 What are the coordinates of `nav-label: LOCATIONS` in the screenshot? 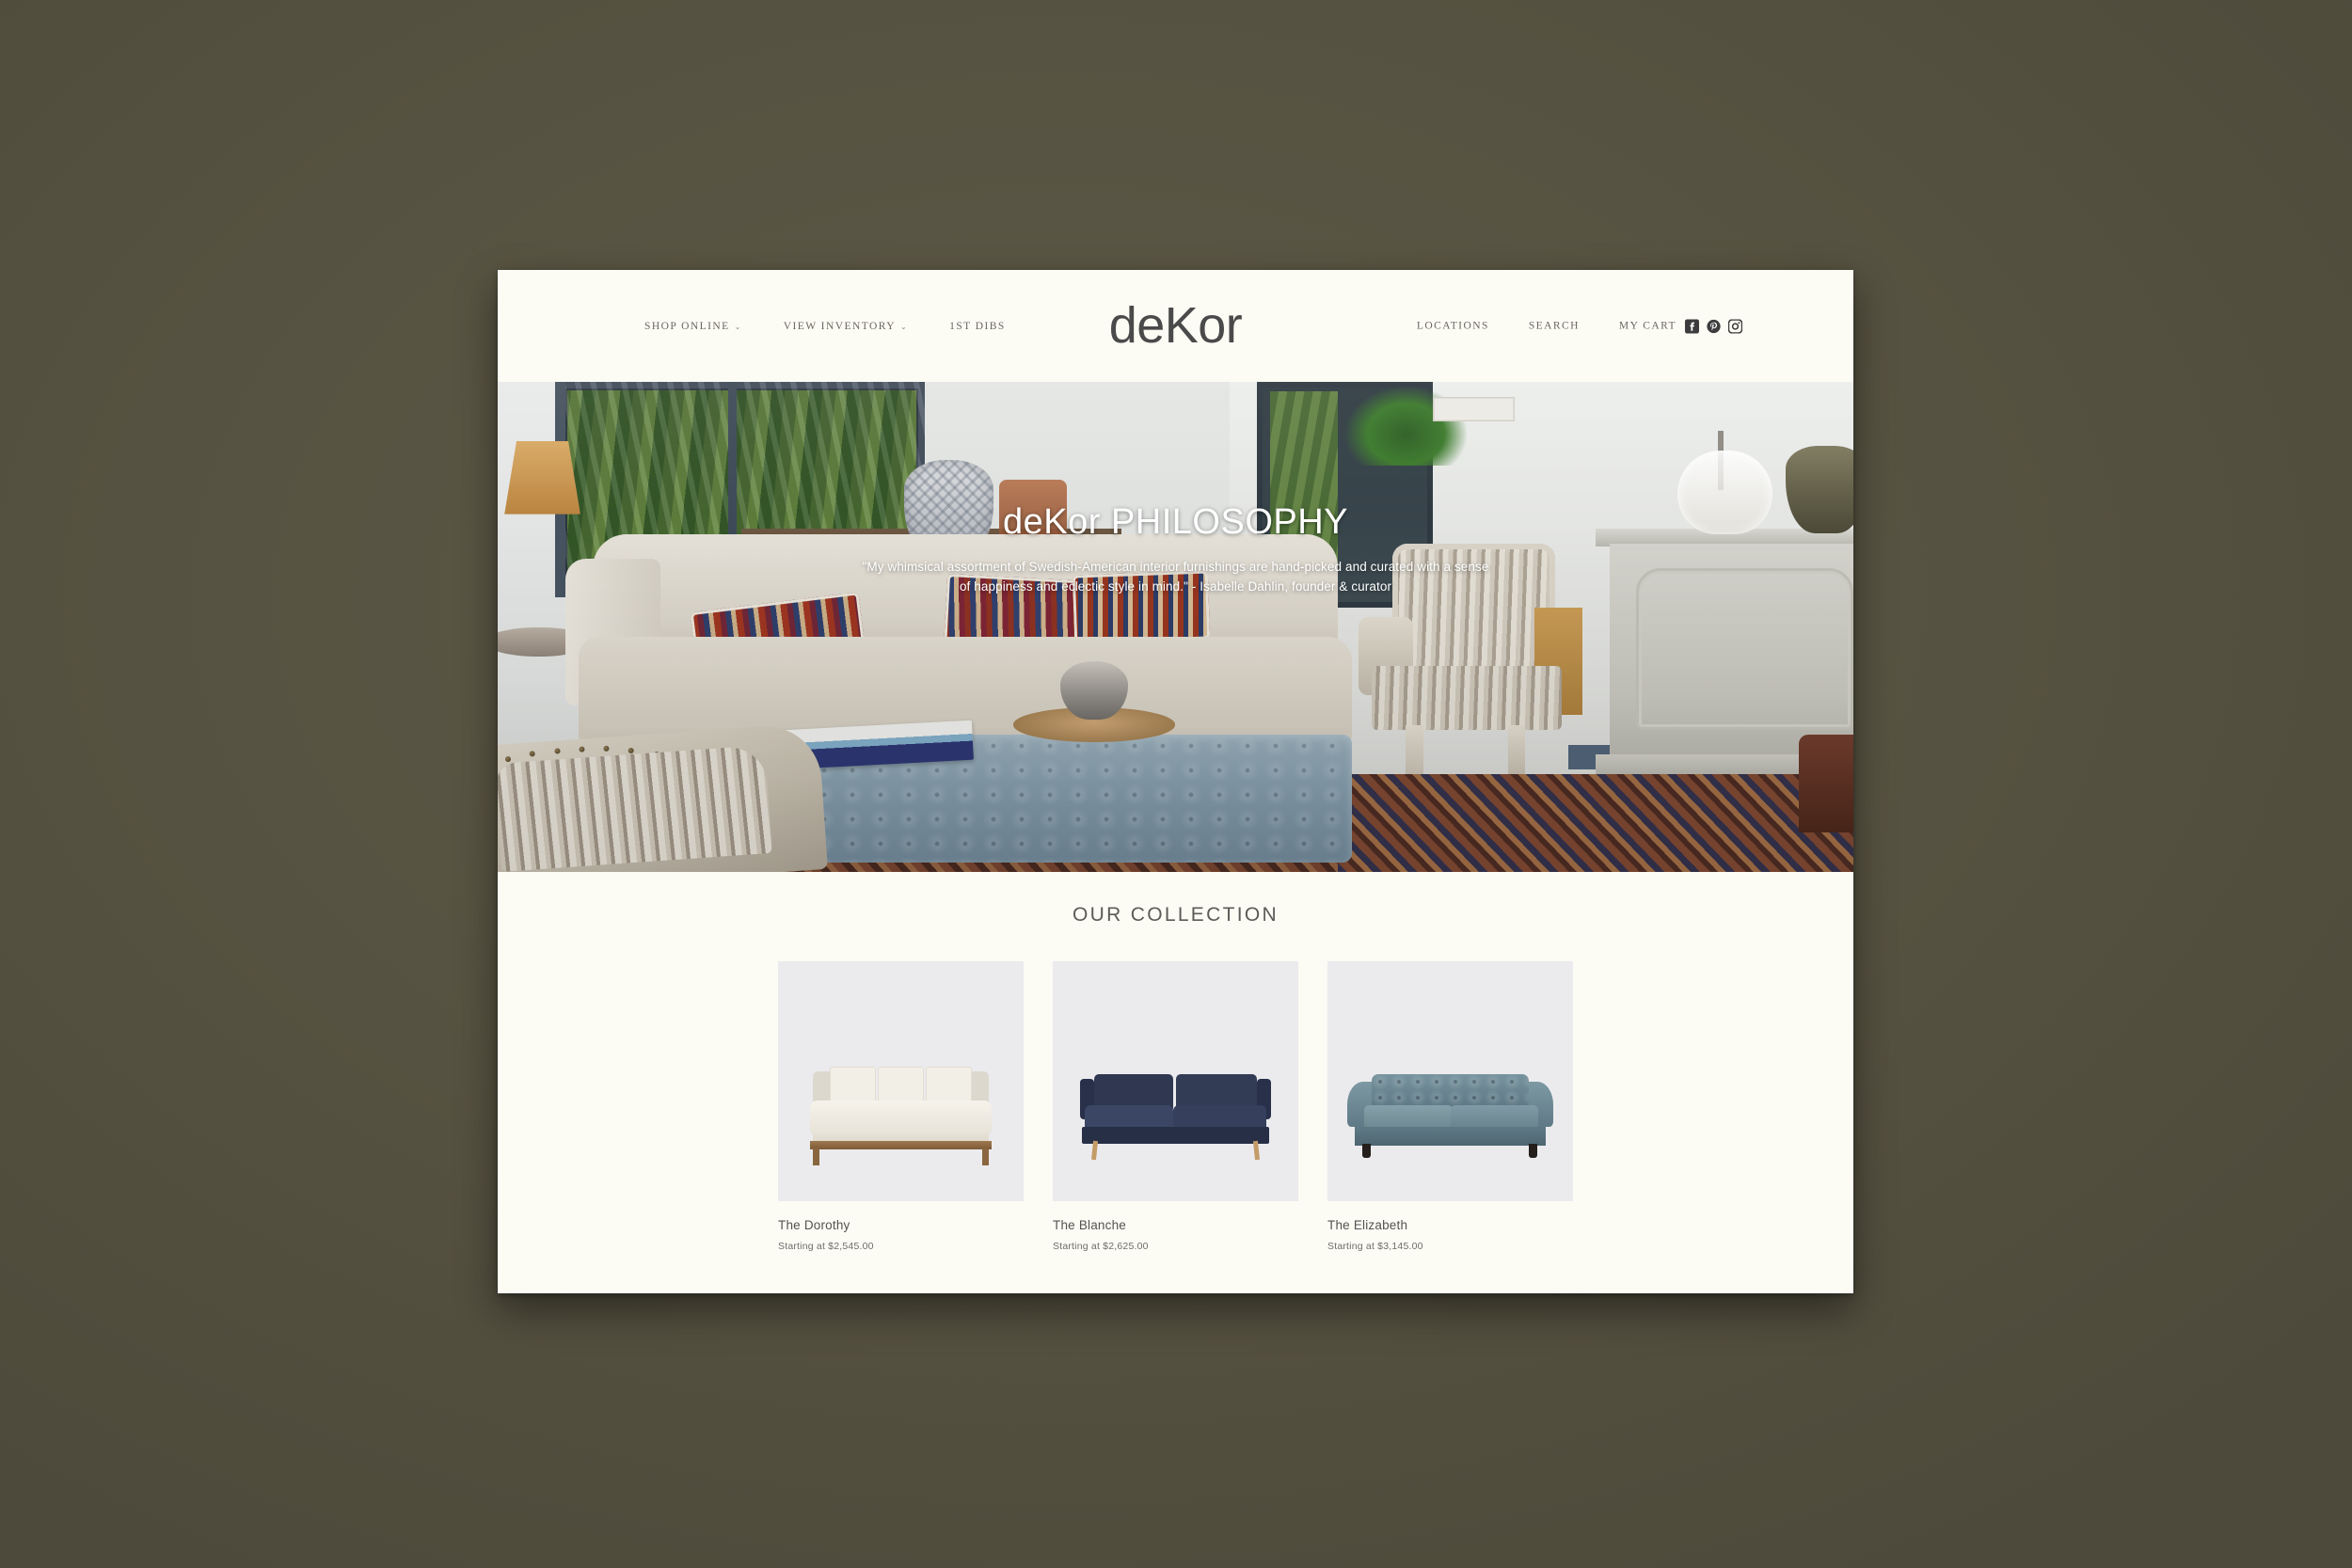 It's located at (1452, 326).